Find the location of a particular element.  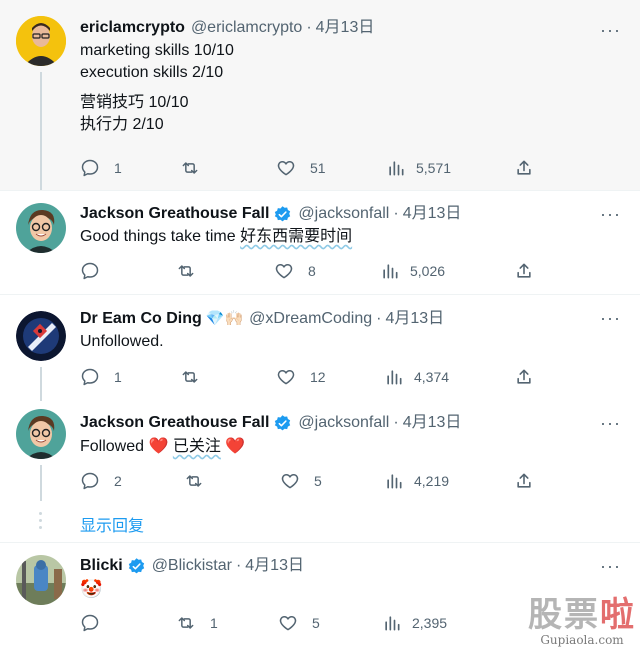

like-button: 51 is located at coordinates (301, 168).